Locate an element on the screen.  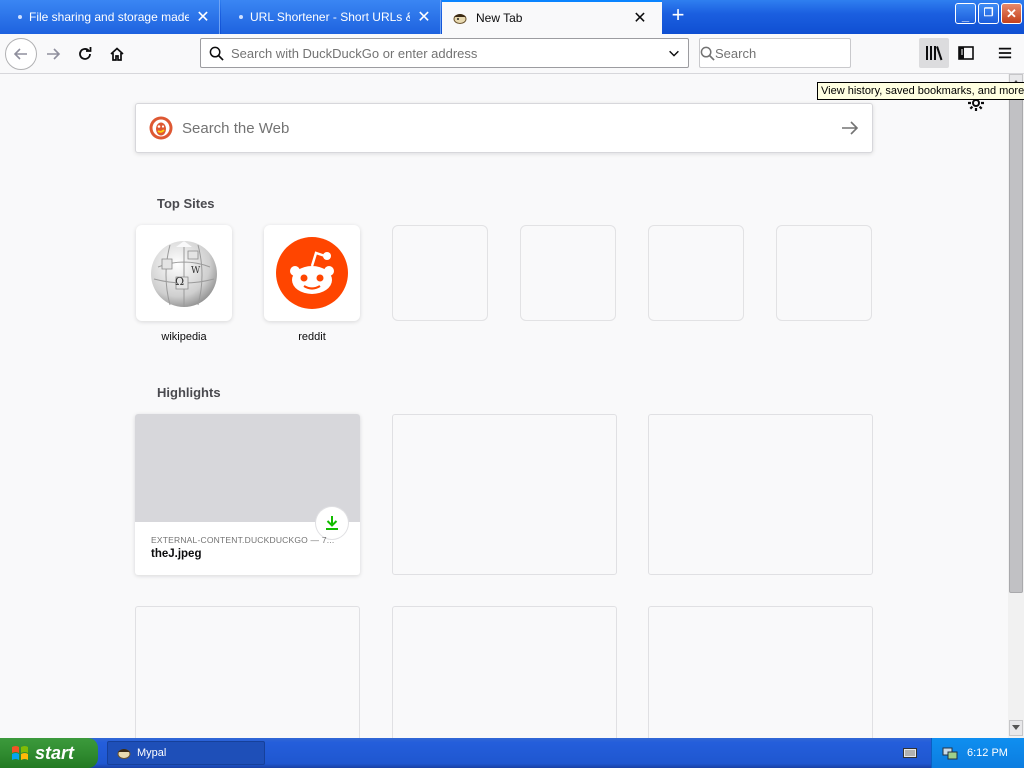
top-sites-heading: Top Sites is located at coordinates (186, 203).